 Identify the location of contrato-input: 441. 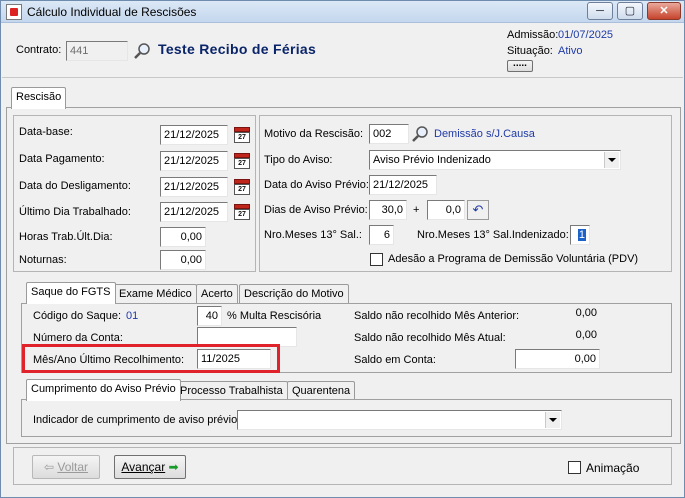
(97, 51).